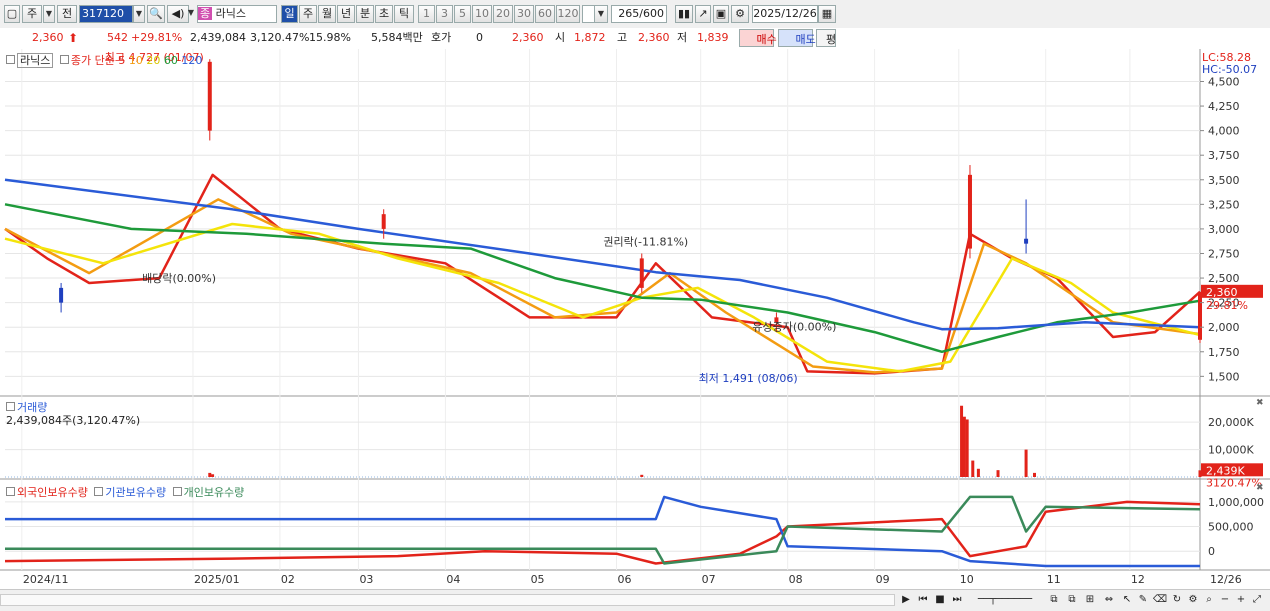 Image resolution: width=1270 pixels, height=611 pixels. I want to click on legend-institution: 기관보유수량, so click(135, 492).